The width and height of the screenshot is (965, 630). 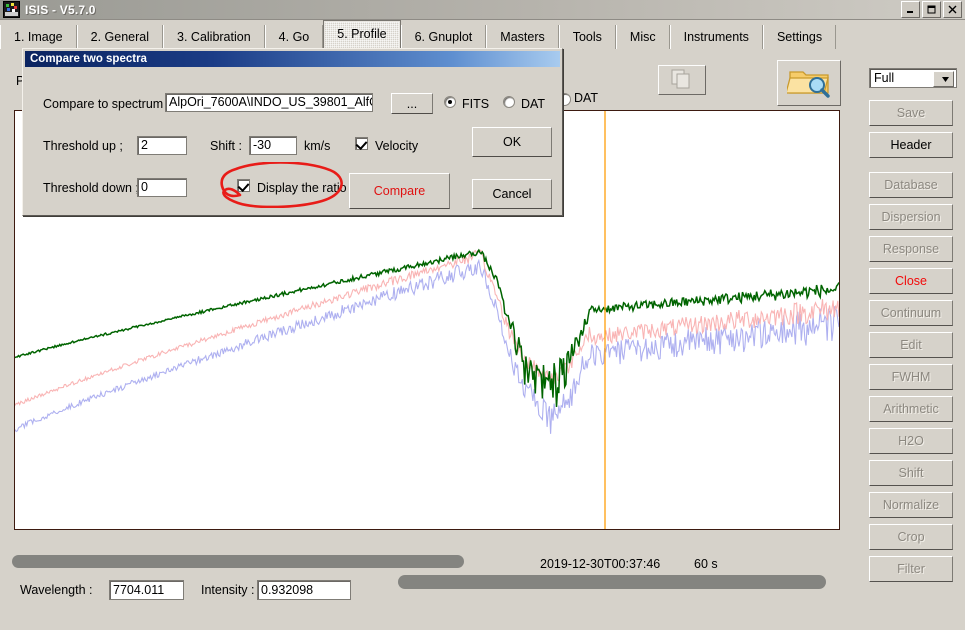 I want to click on isis-app-icon, so click(x=11, y=9).